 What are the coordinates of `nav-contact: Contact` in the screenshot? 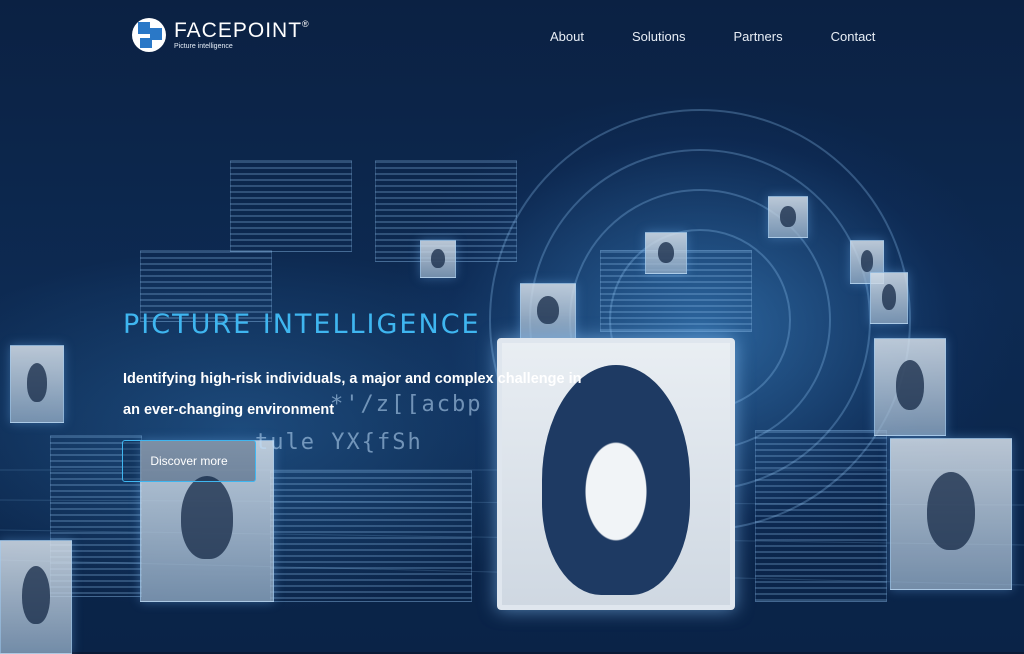 It's located at (853, 36).